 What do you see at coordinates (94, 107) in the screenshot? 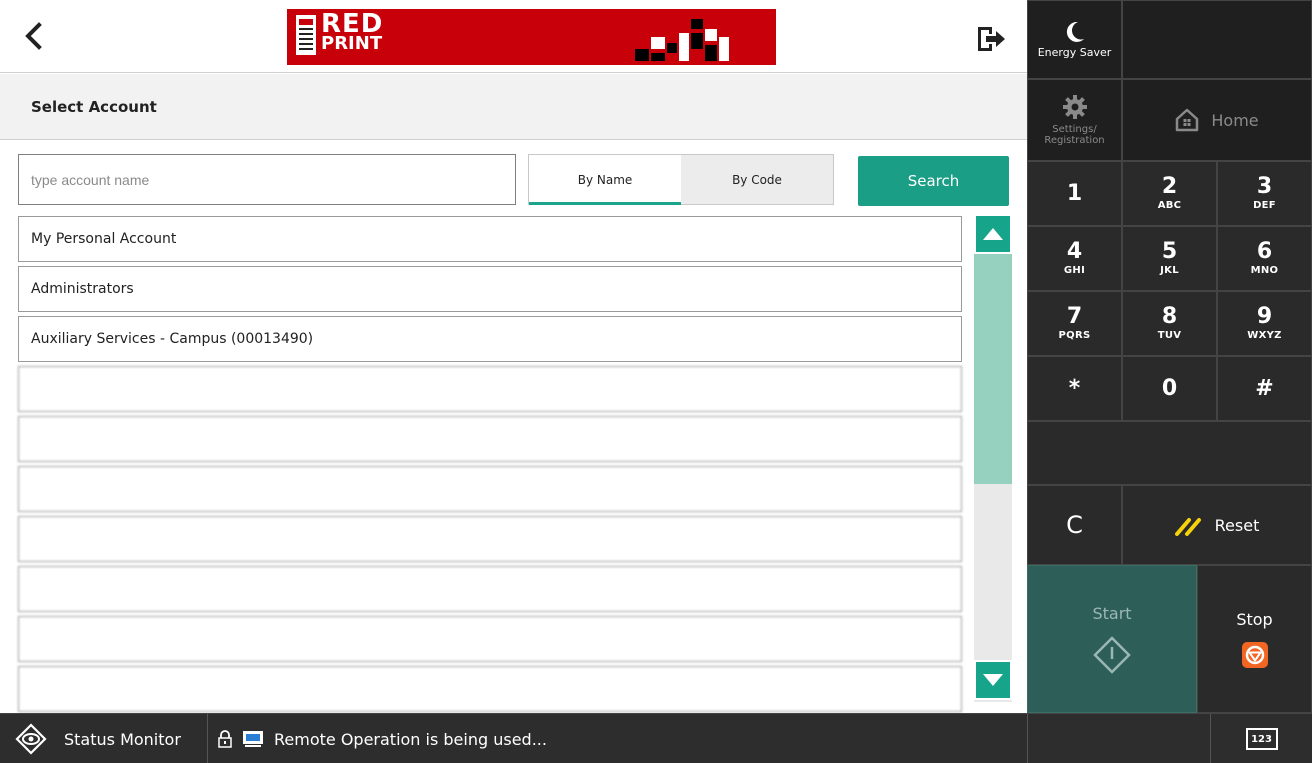
I see `page-title: Select Account` at bounding box center [94, 107].